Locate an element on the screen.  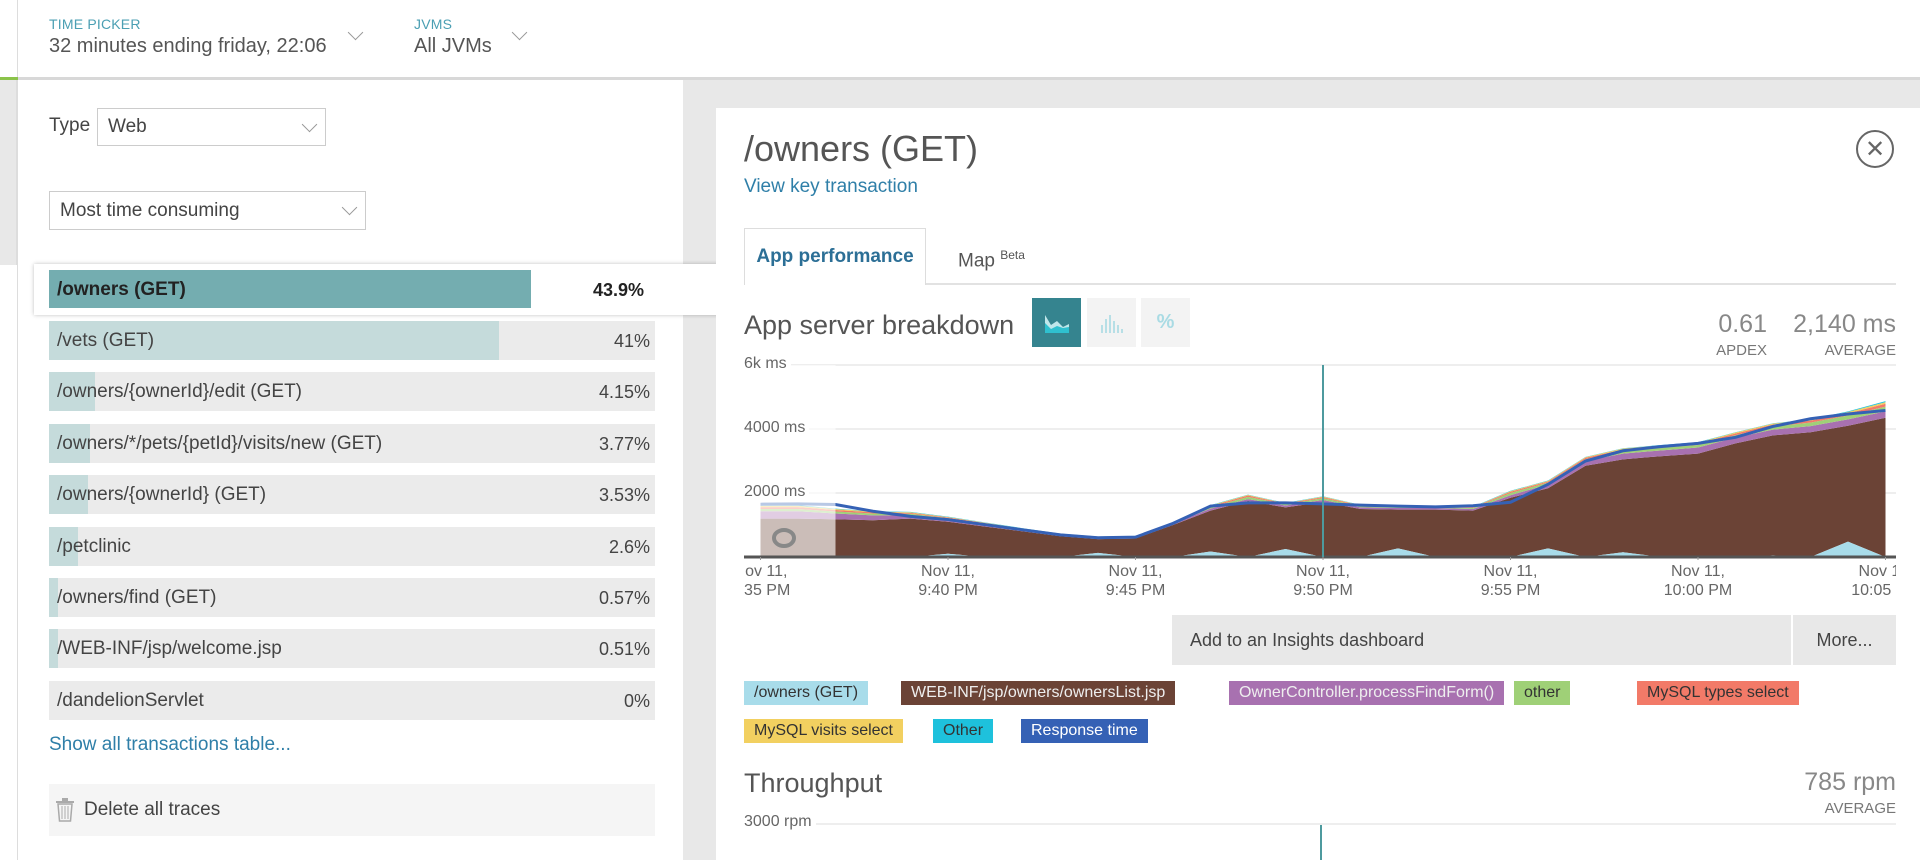
y-tick-label: 2000 ms is located at coordinates (777, 492).